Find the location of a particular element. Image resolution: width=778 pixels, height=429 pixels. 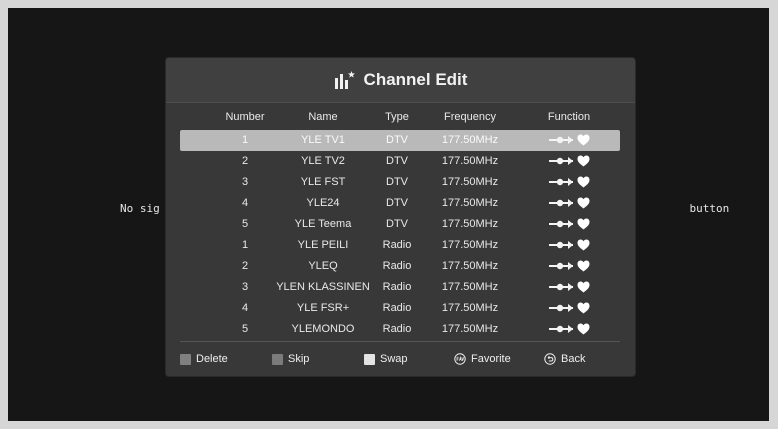

channel-row-3: 3 YLE FST DTV 177.50MHz is located at coordinates (400, 182).